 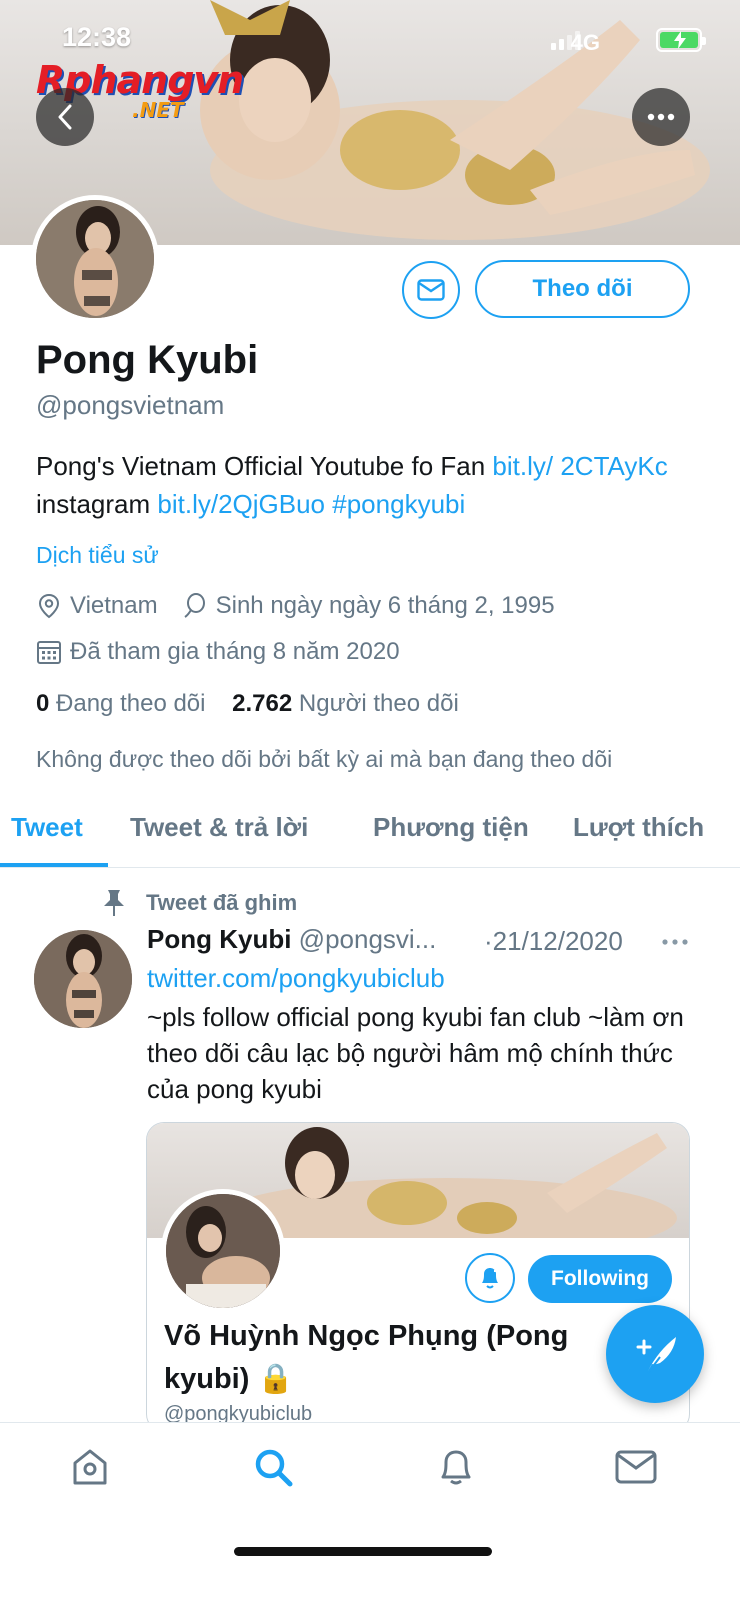 I want to click on notify-bell-button, so click(x=490, y=1278).